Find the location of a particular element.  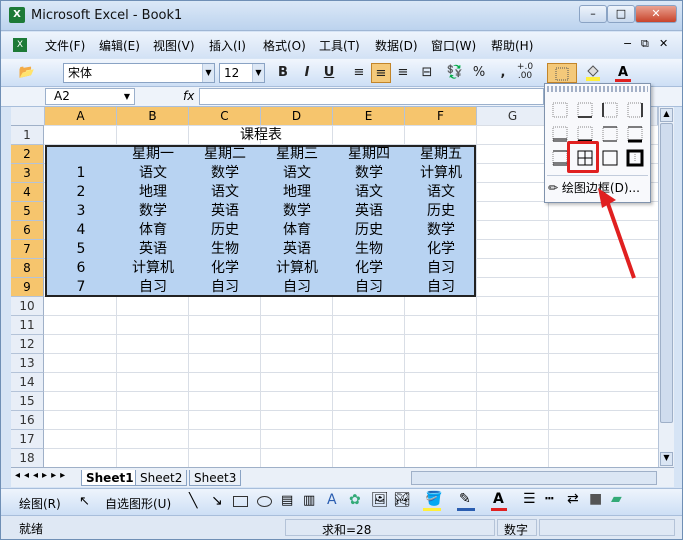

tab-scroll-arrows: ◂◂◂▸▸▸ is located at coordinates (42, 475).